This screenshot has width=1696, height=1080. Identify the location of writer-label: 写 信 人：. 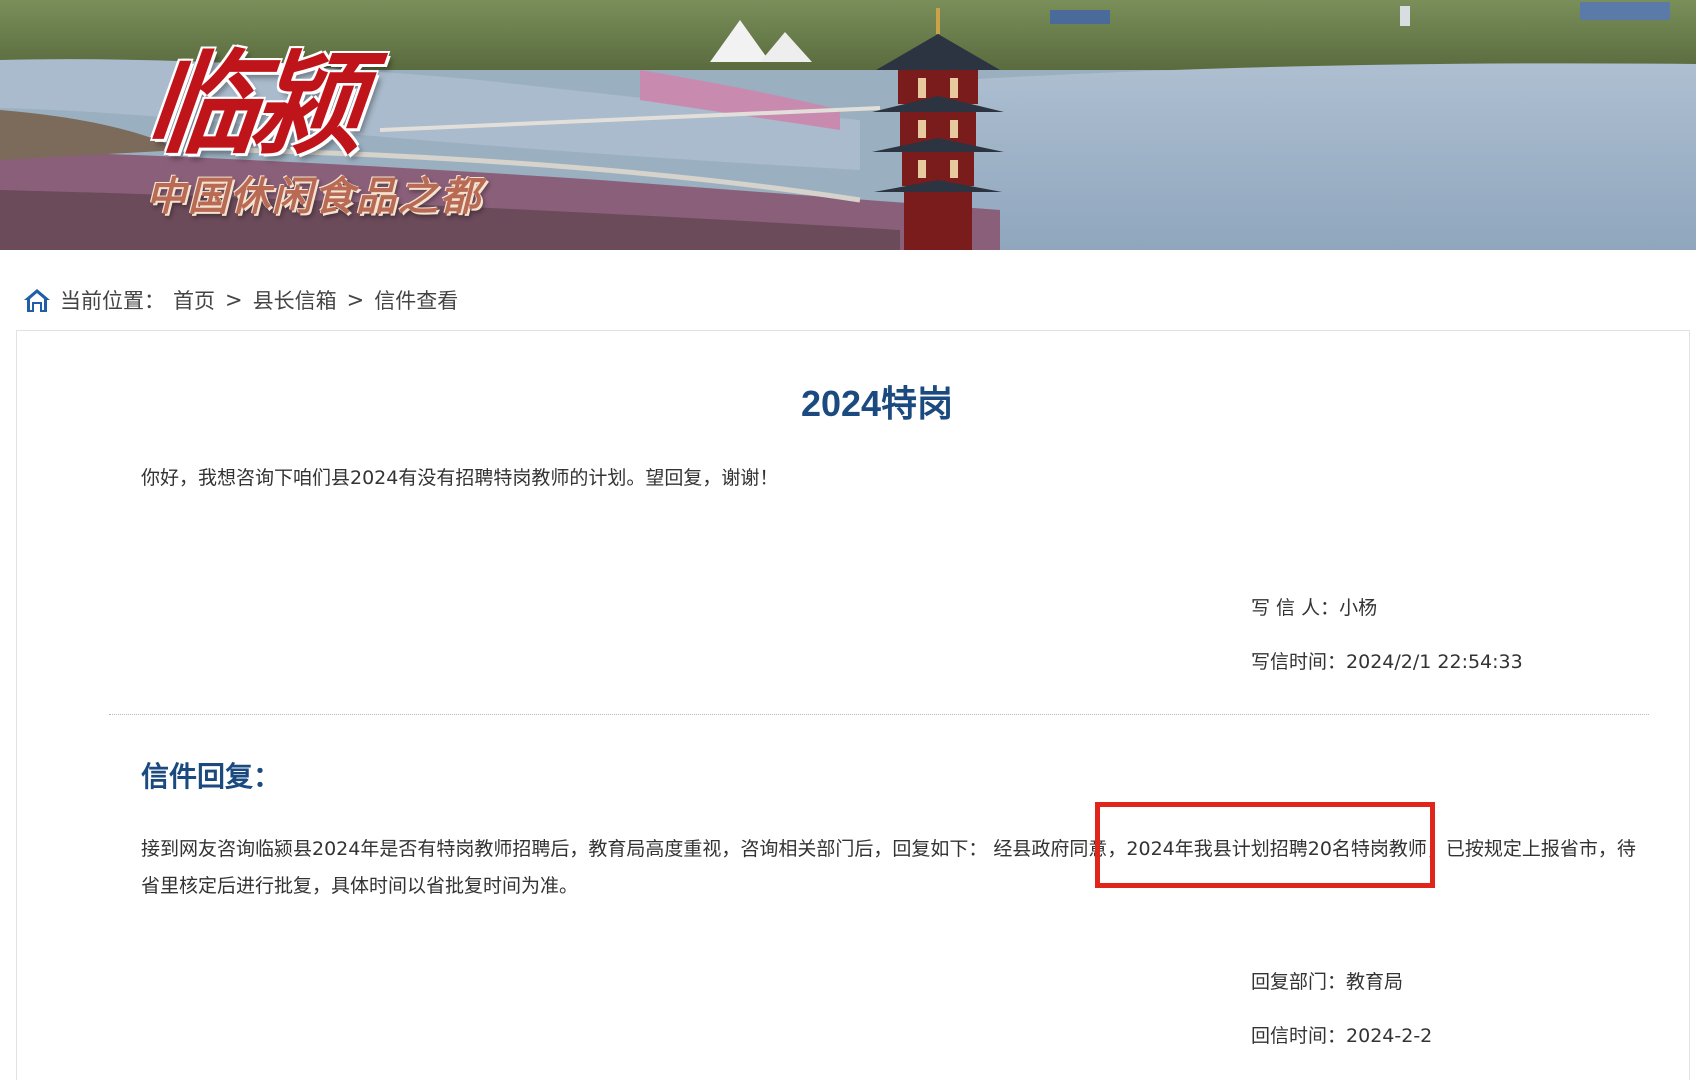
(1295, 608).